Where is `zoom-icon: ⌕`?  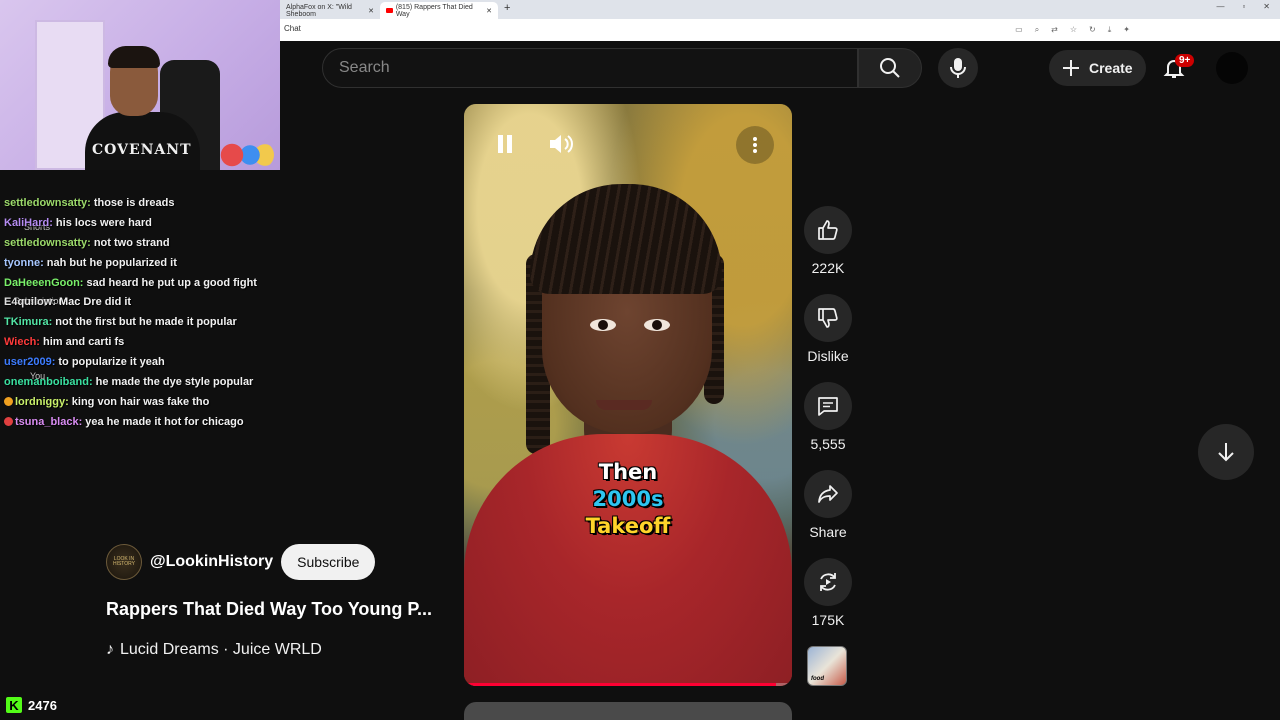 zoom-icon: ⌕ is located at coordinates (1037, 30).